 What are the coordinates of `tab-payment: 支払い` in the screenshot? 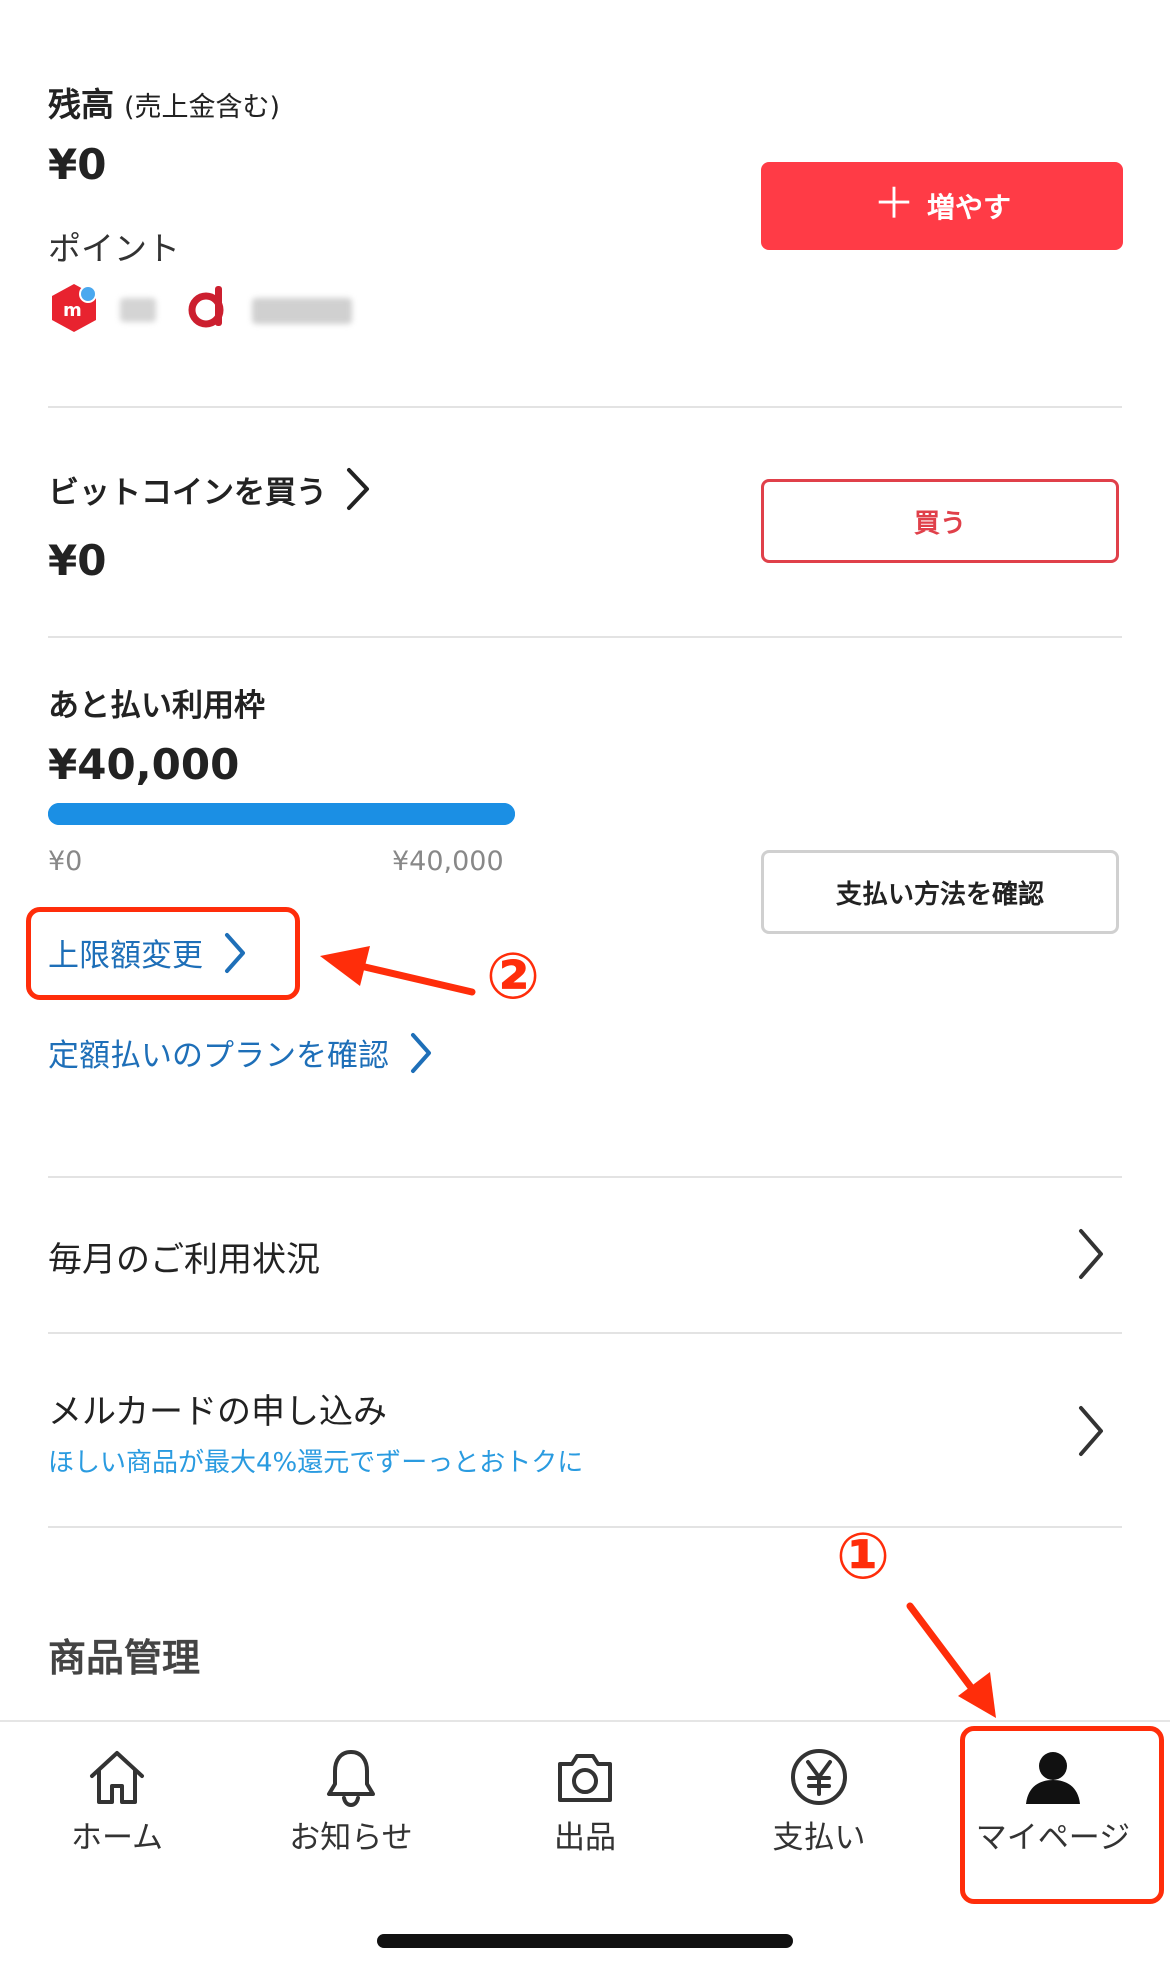 It's located at (819, 1802).